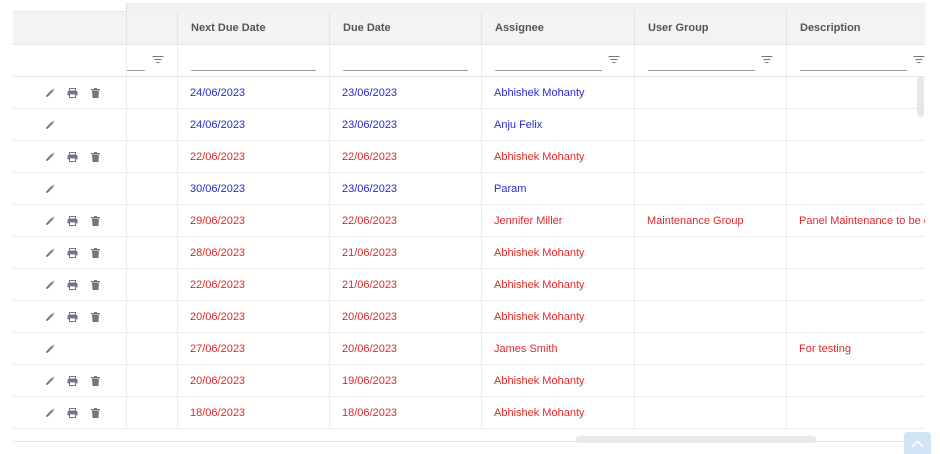 The image size is (940, 454). I want to click on filter-input-assignee, so click(548, 62).